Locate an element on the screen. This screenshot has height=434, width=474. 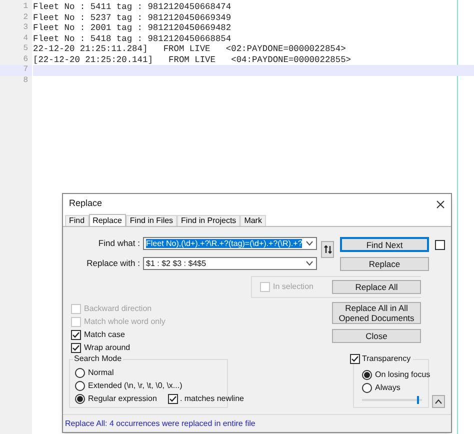
tab: Mark is located at coordinates (253, 220).